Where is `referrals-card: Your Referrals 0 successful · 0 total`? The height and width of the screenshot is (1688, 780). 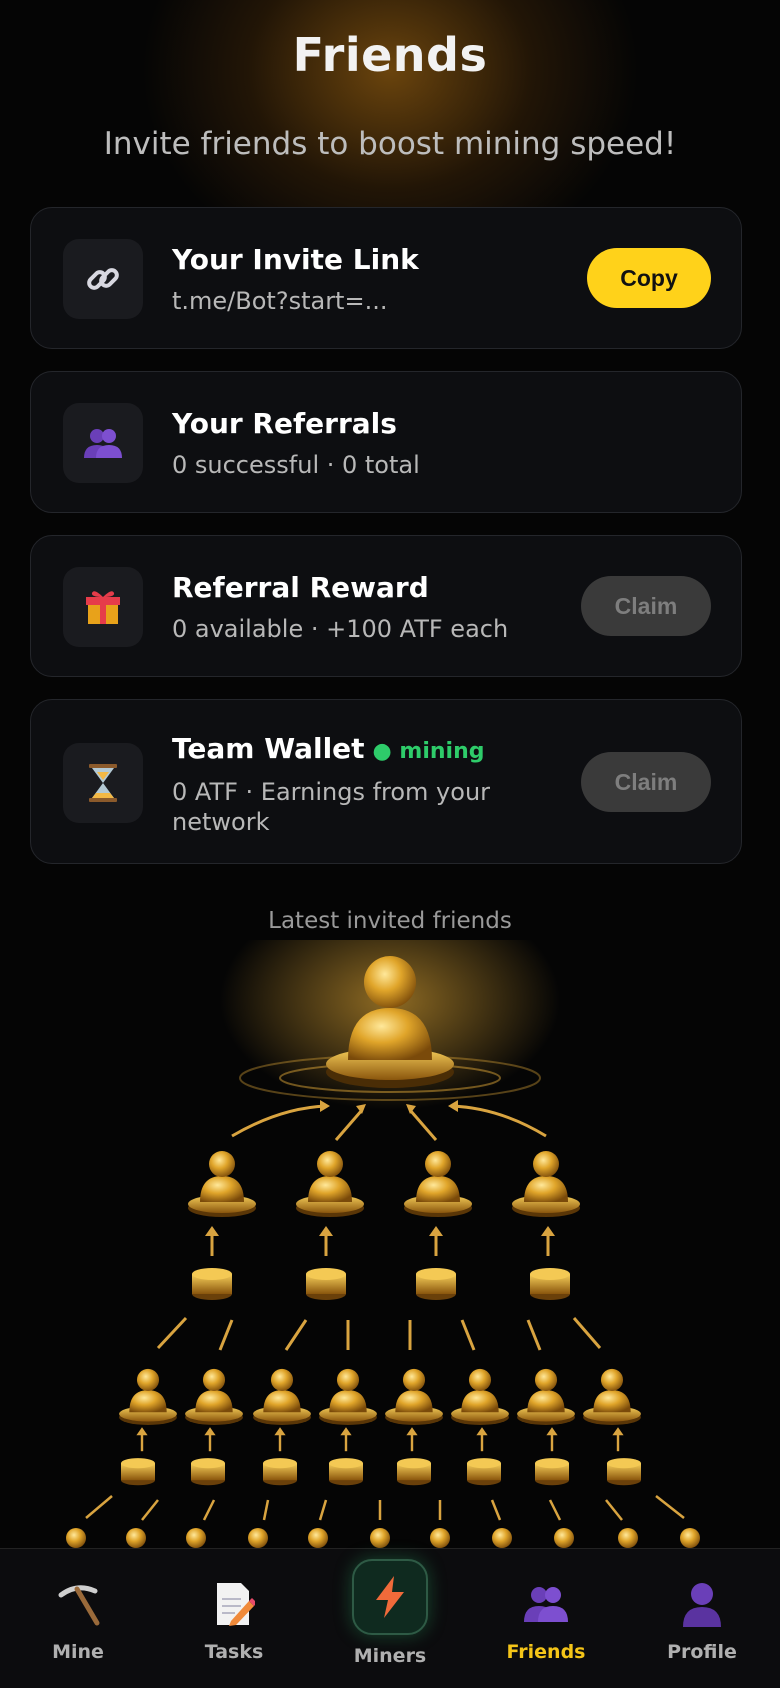
referrals-card: Your Referrals 0 successful · 0 total is located at coordinates (386, 442).